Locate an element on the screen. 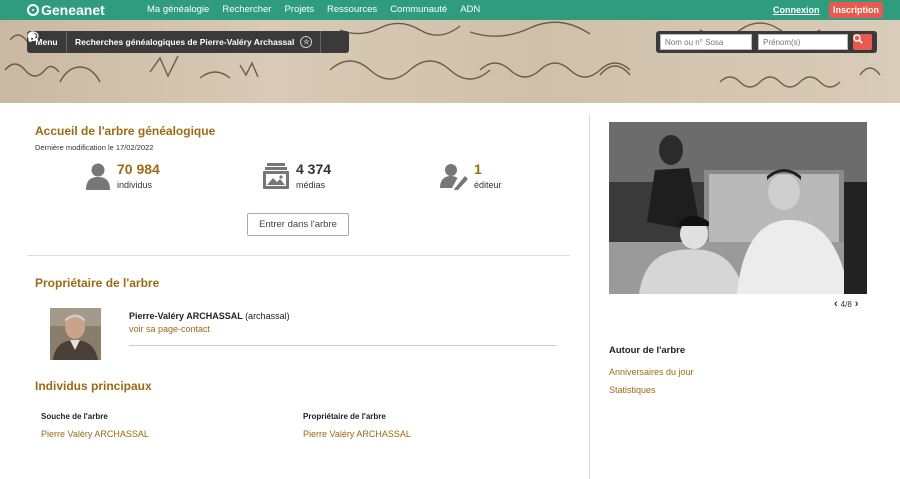  stat-editors-label: éditeur is located at coordinates (488, 185).